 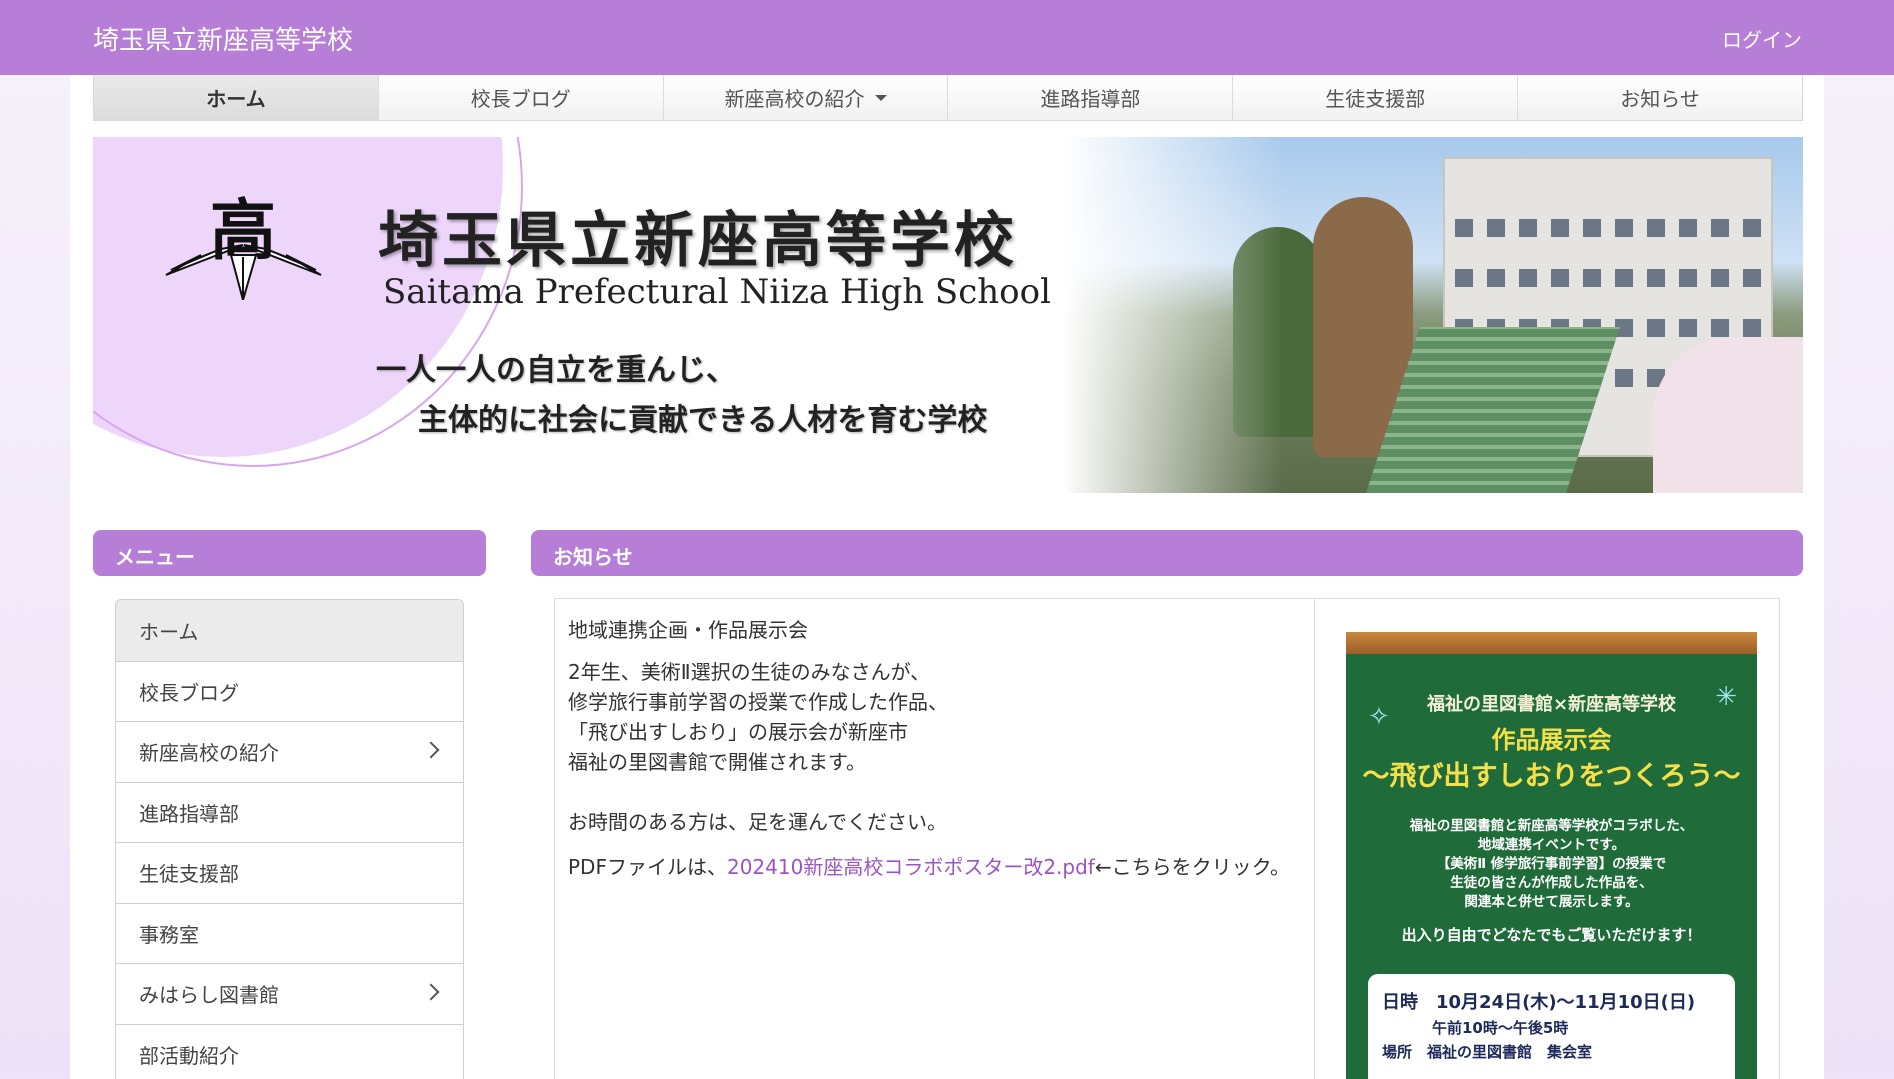 I want to click on banner-title: 埼玉県立新座高等学校, so click(x=698, y=241).